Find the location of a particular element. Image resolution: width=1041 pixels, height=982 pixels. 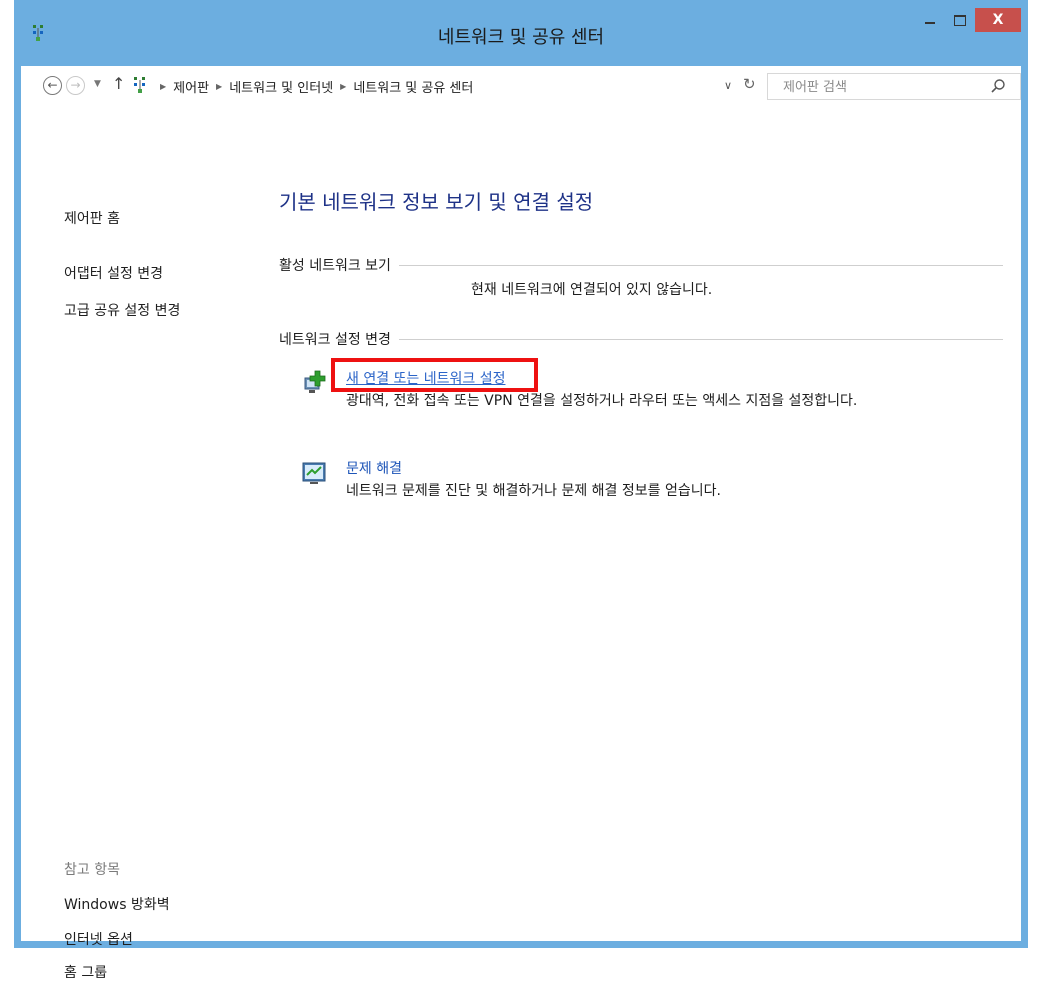

sidebar-item-change-adapter-settings: 어댑터 설정 변경 is located at coordinates (113, 273).